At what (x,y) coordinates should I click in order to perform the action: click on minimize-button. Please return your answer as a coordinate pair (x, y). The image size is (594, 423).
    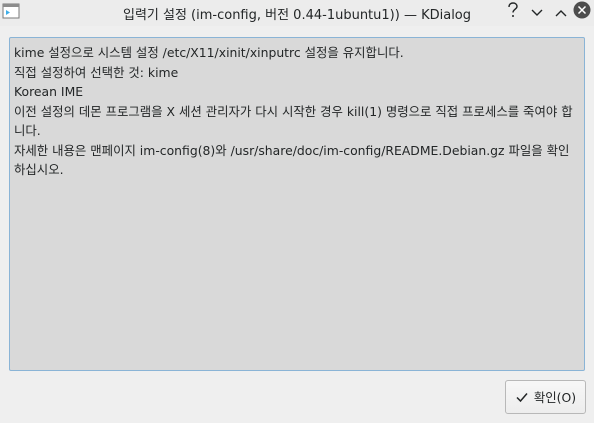
    Looking at the image, I should click on (537, 12).